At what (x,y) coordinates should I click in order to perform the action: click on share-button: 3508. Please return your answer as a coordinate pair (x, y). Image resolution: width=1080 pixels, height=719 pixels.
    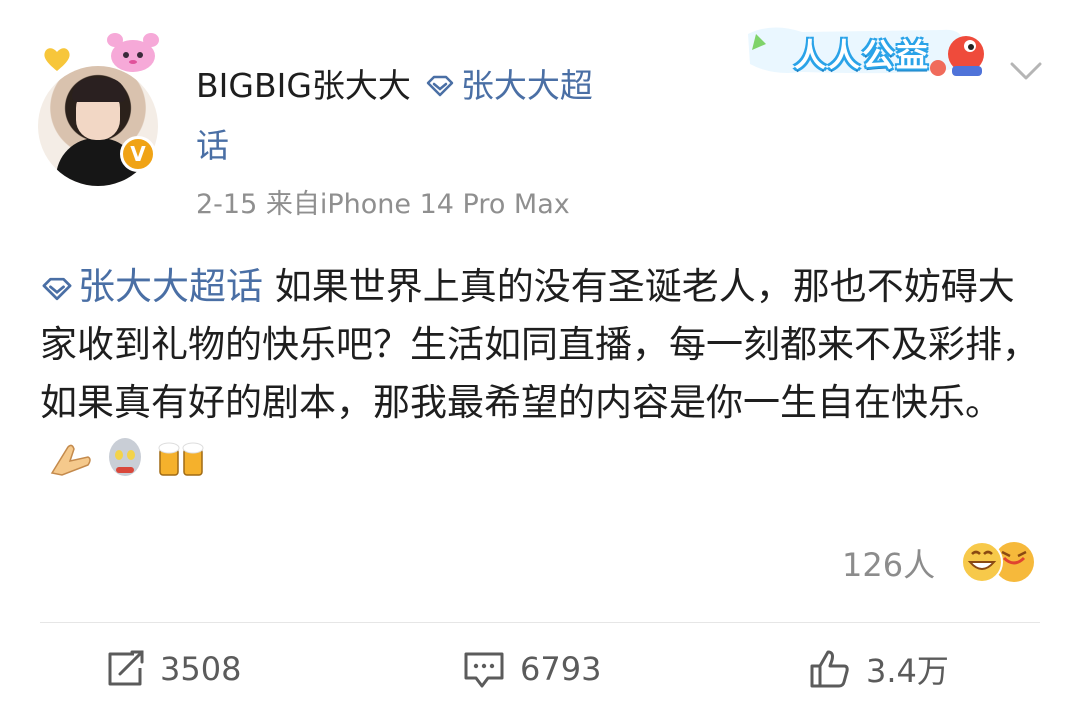
    Looking at the image, I should click on (172, 669).